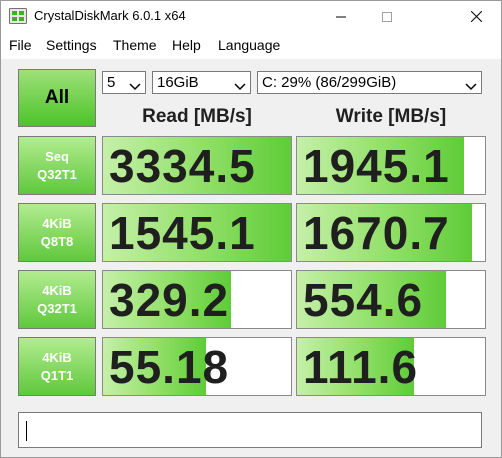 The image size is (502, 458). I want to click on read-result-cell: 55.18, so click(197, 366).